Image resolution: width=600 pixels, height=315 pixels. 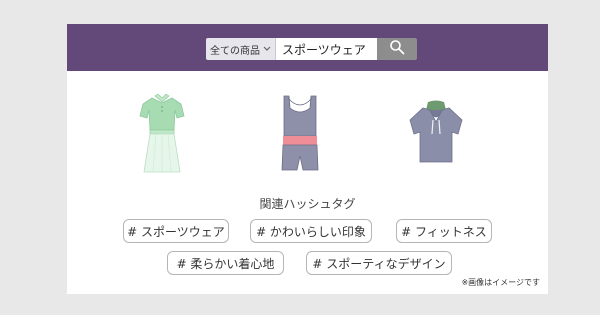 What do you see at coordinates (326, 49) in the screenshot?
I see `search-input: スポーツウェア` at bounding box center [326, 49].